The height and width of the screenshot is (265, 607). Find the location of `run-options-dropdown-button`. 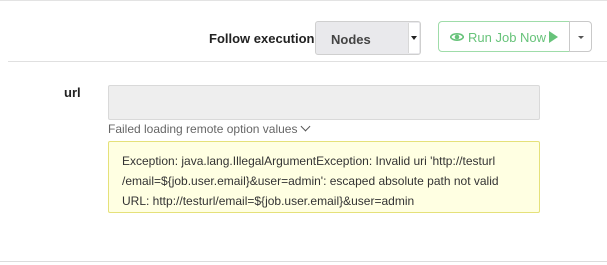

run-options-dropdown-button is located at coordinates (580, 36).